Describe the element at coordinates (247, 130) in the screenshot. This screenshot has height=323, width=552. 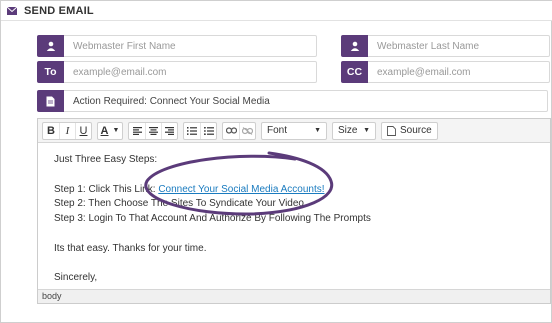
I see `unlink-icon` at that location.